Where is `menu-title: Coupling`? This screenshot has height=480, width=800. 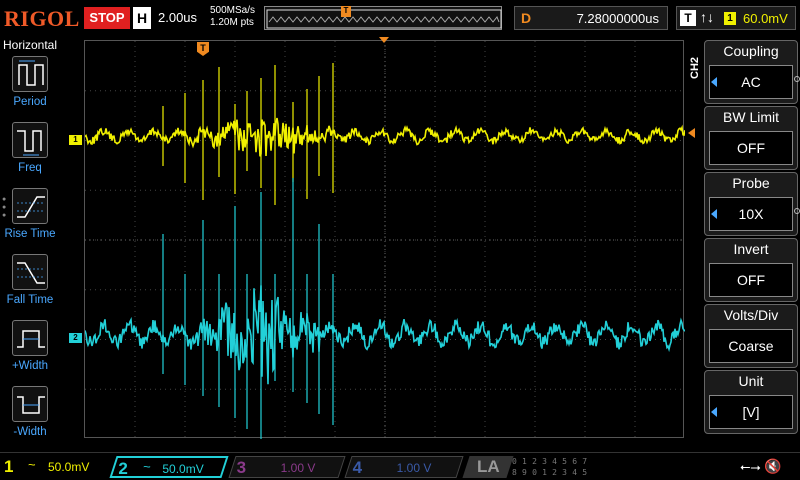 menu-title: Coupling is located at coordinates (751, 51).